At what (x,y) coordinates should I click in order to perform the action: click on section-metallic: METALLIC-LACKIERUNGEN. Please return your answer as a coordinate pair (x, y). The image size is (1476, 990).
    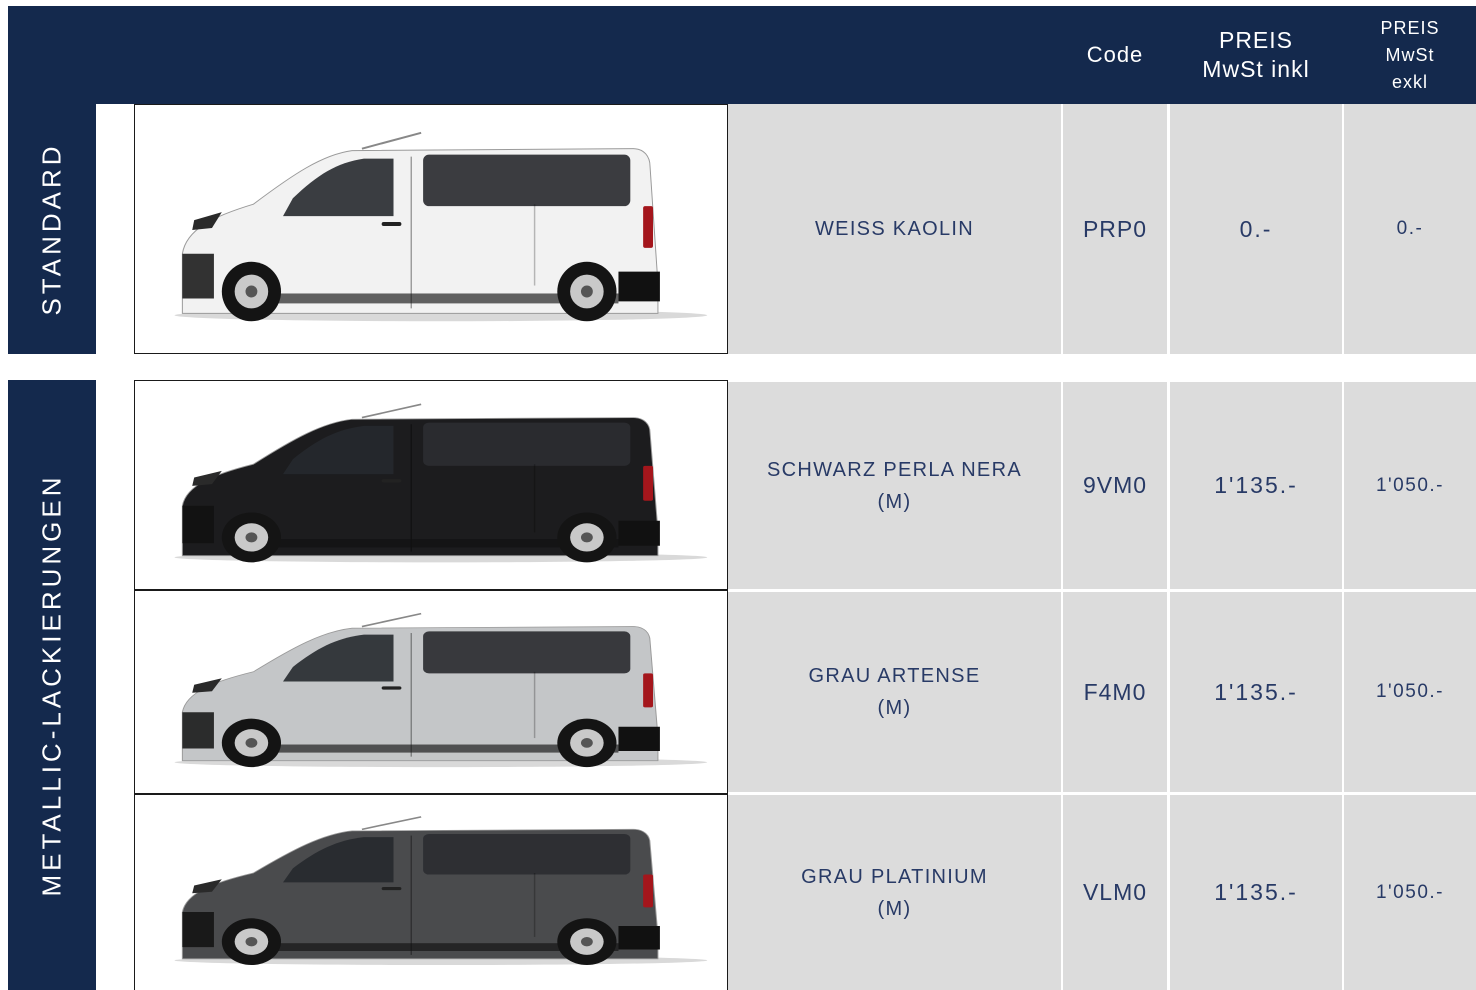
    Looking at the image, I should click on (52, 685).